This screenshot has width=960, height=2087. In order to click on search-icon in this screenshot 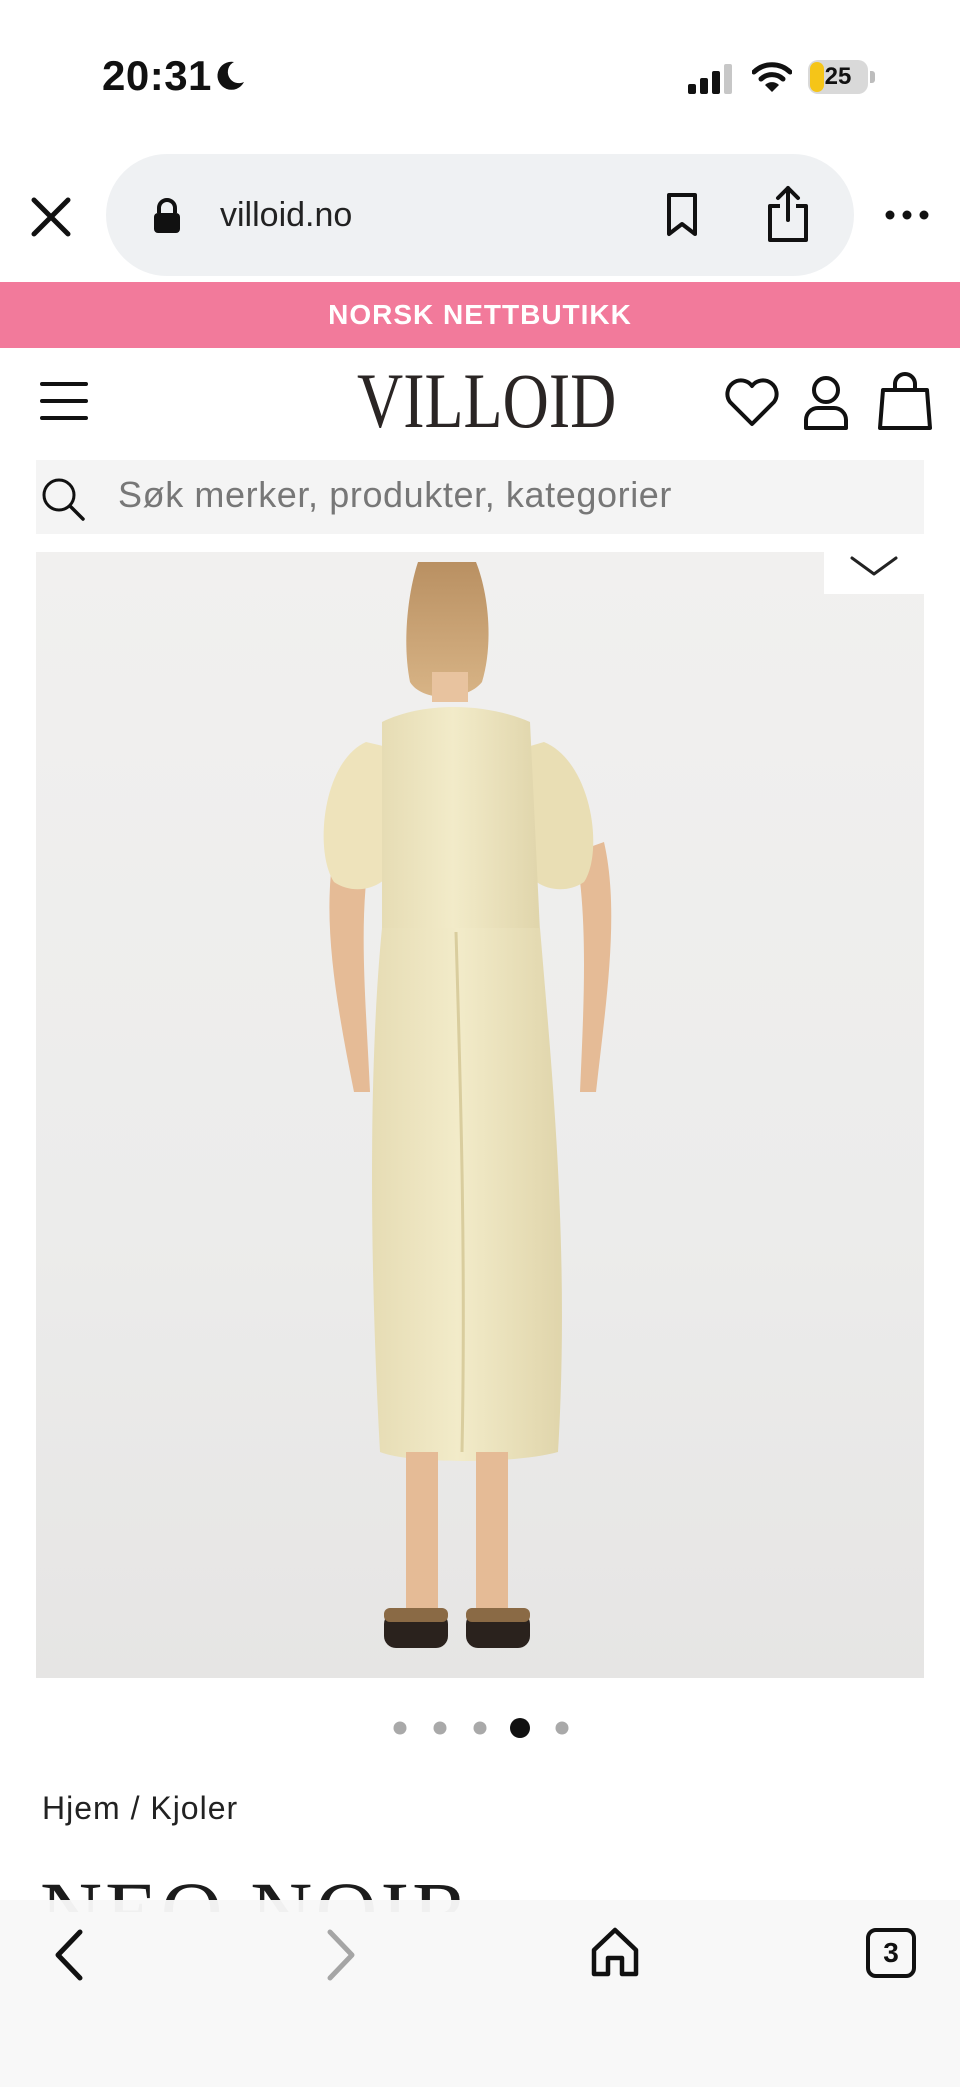, I will do `click(63, 499)`.